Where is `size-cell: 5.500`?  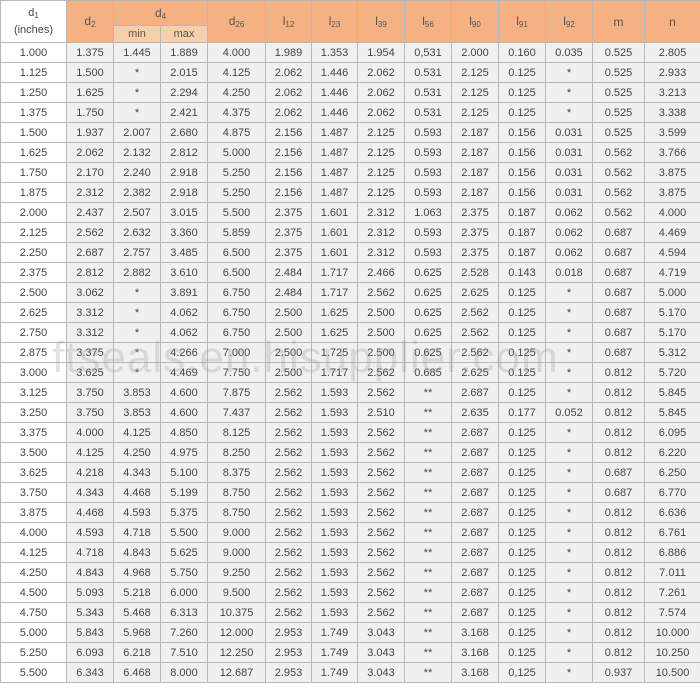 size-cell: 5.500 is located at coordinates (33, 672).